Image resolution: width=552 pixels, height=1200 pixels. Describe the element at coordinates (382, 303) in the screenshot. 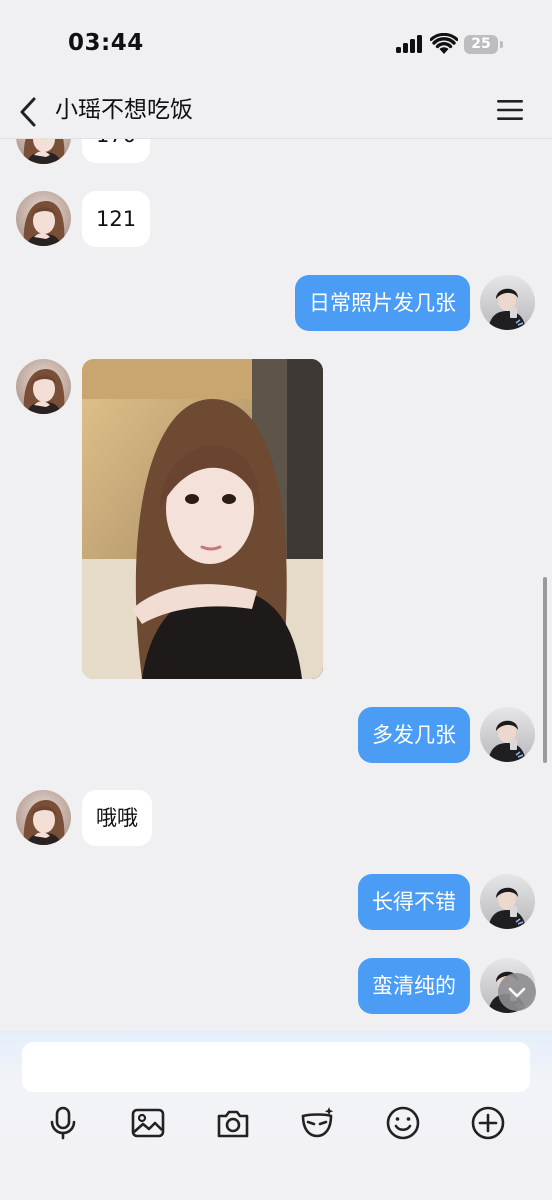

I see `outgoing-message: 日常照片发几张` at that location.